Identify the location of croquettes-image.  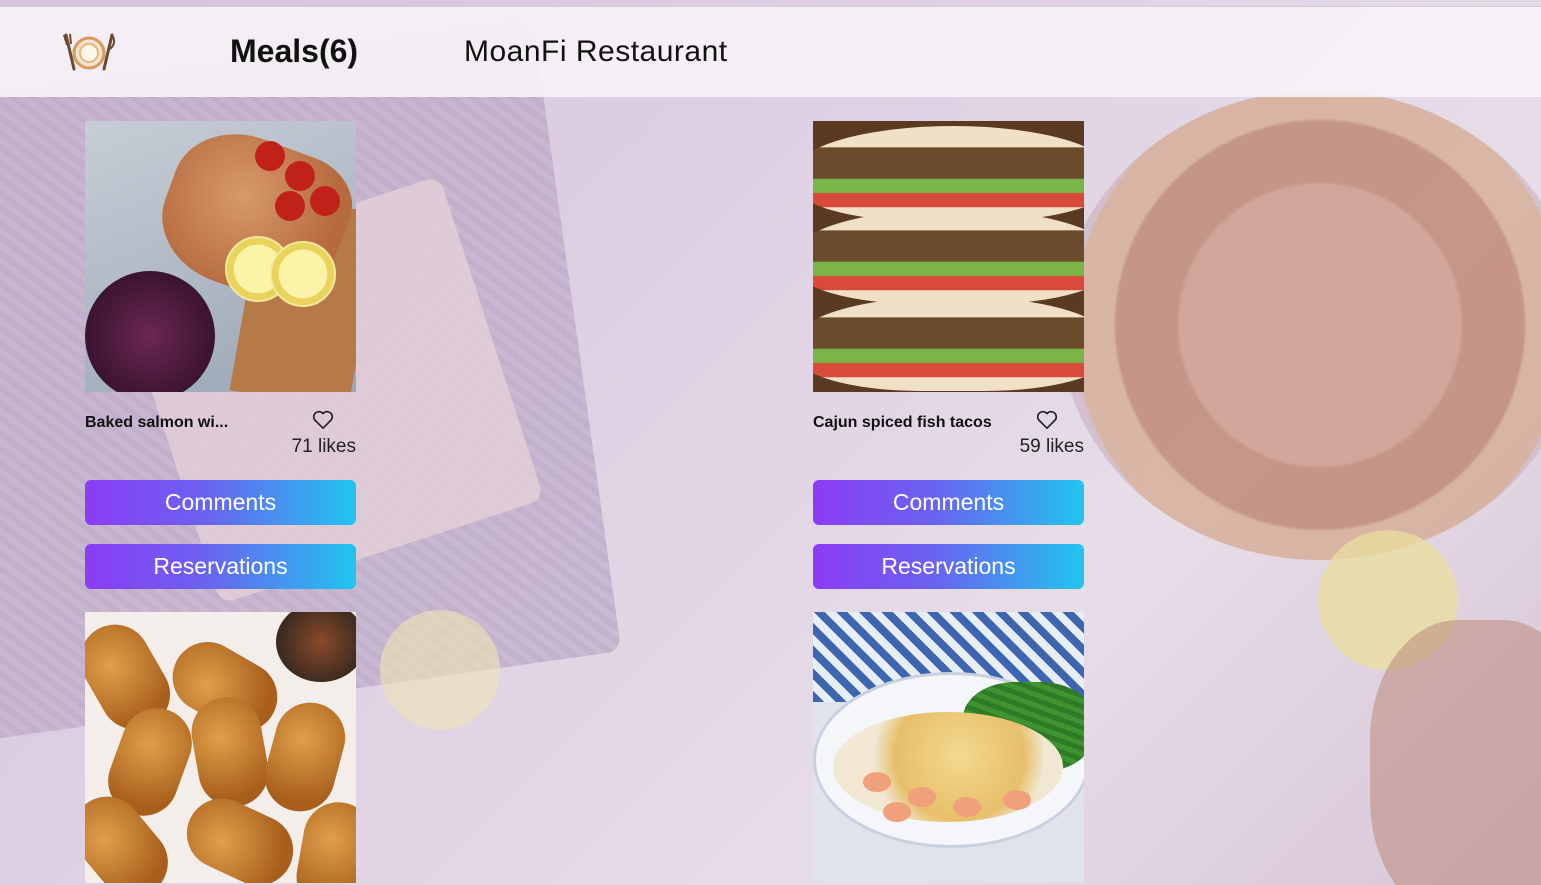
(220, 747).